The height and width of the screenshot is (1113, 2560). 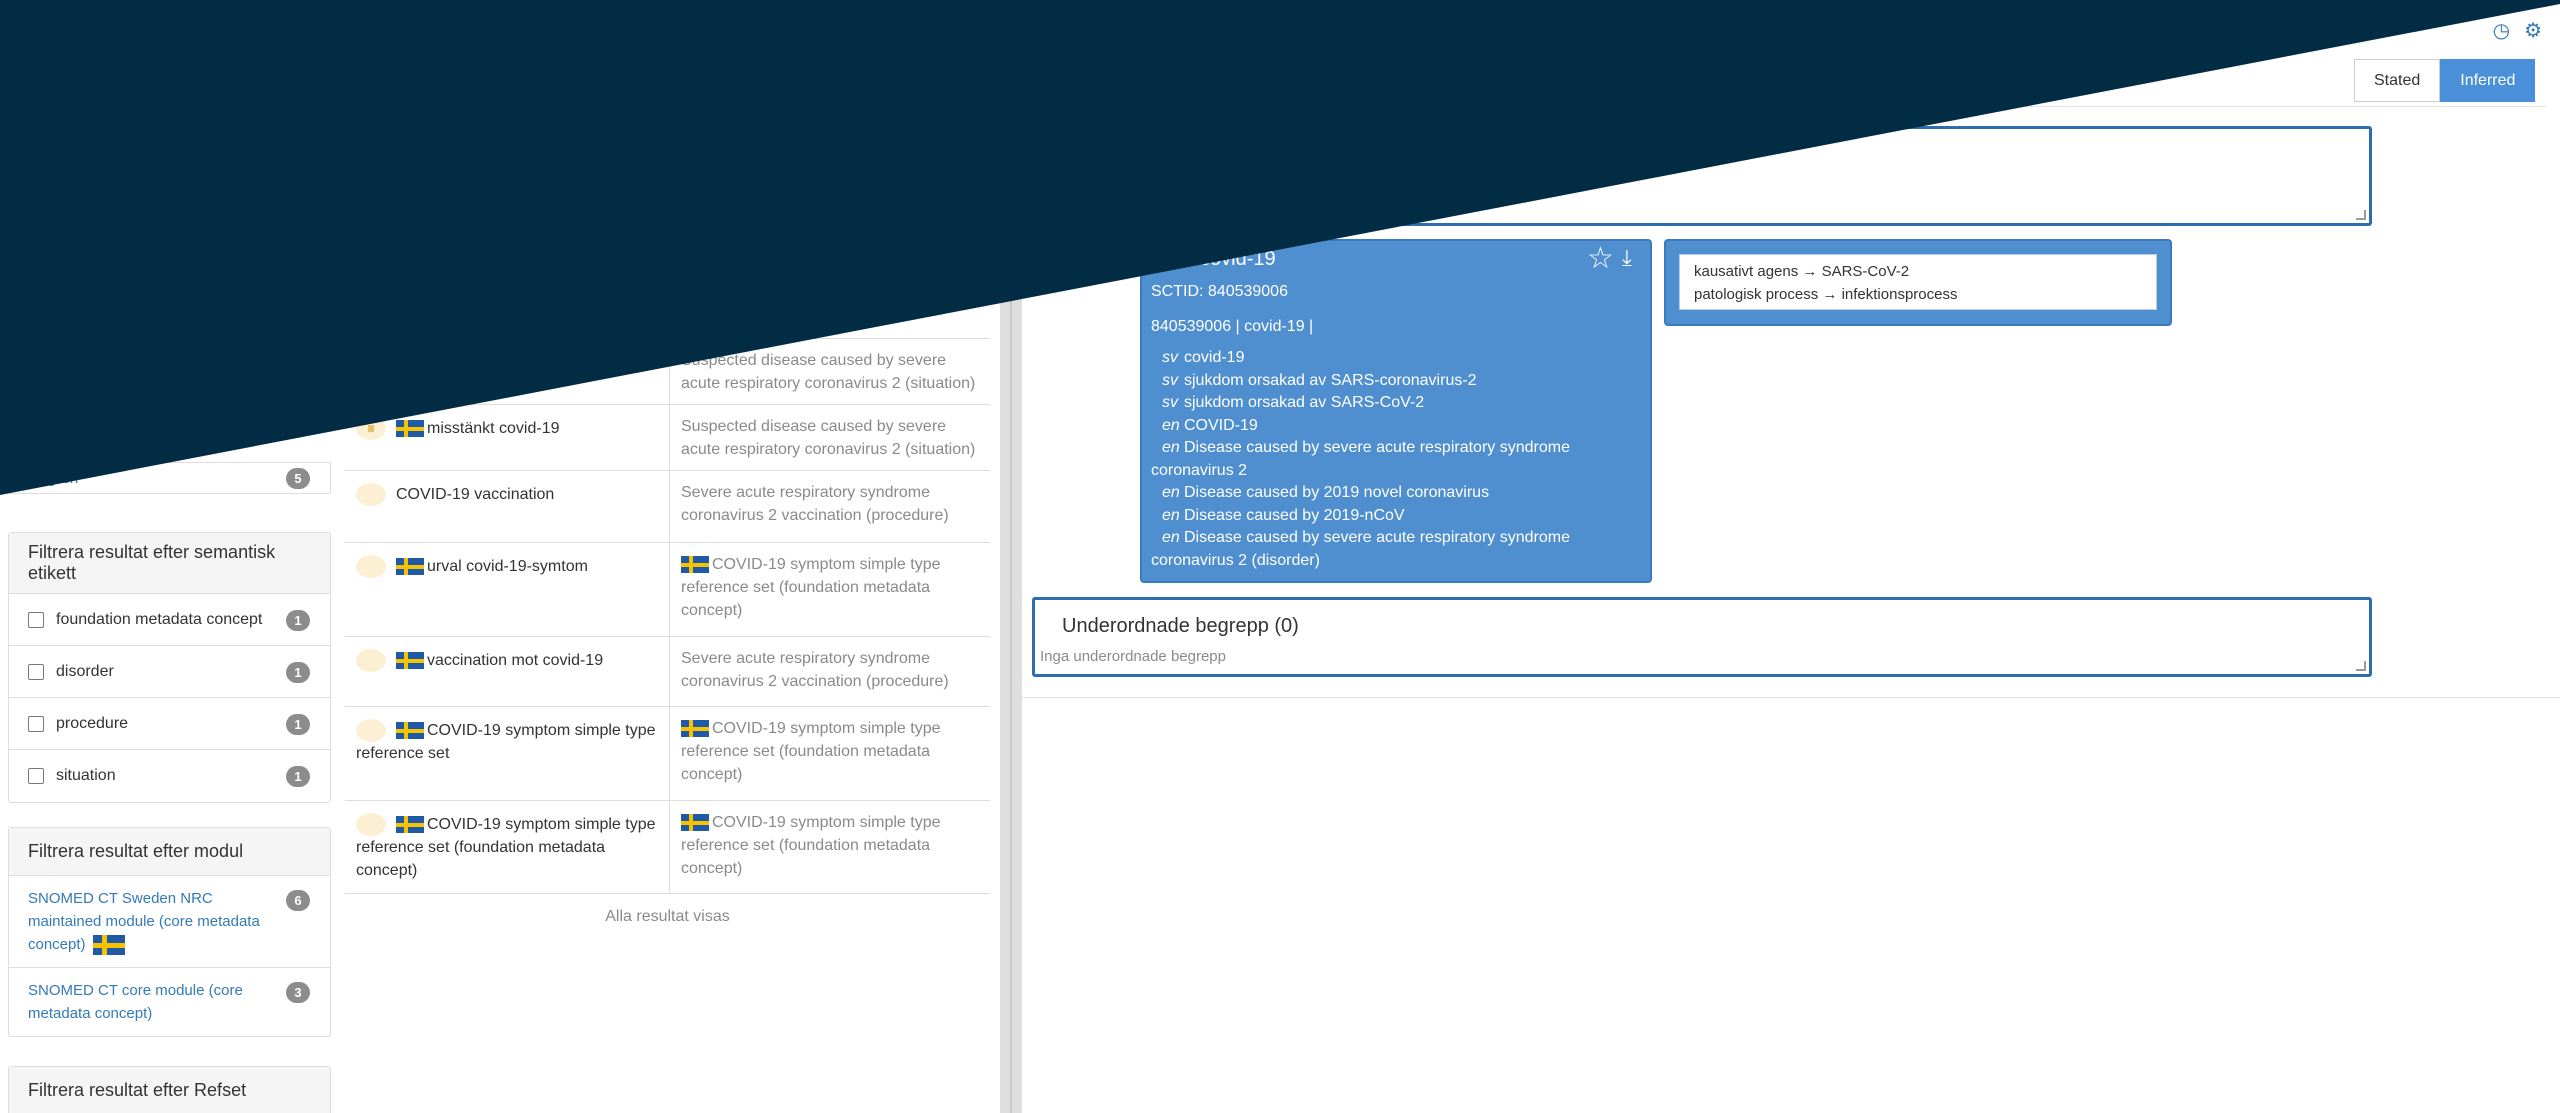 What do you see at coordinates (169, 724) in the screenshot?
I see `semantic-filter-item: procedure 1` at bounding box center [169, 724].